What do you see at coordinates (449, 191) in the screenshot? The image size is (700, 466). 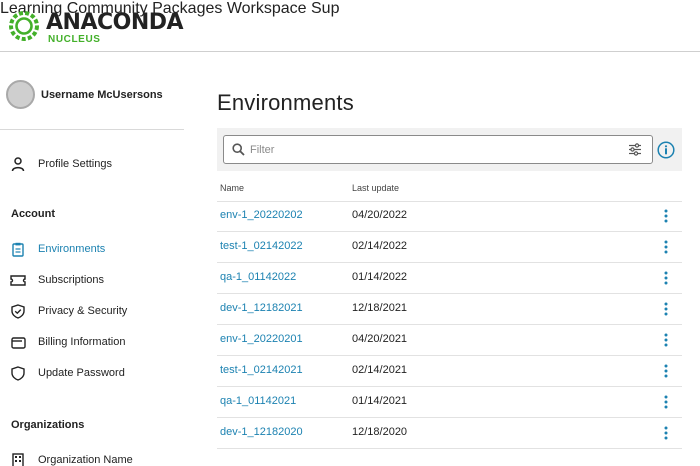 I see `table-header: Name Last update` at bounding box center [449, 191].